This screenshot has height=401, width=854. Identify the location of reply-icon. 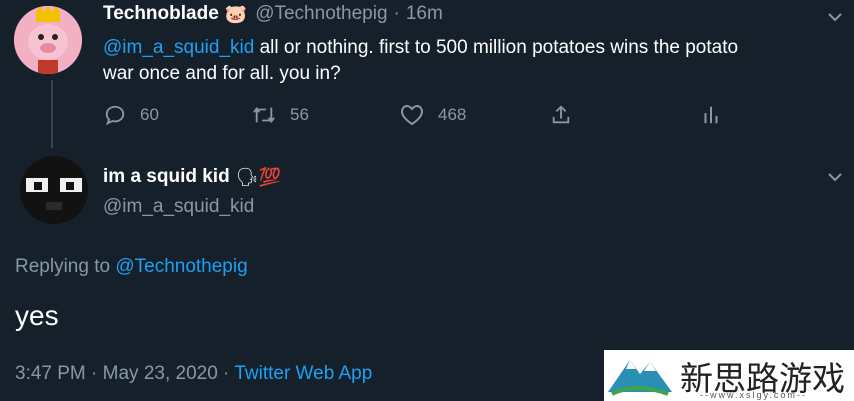
(115, 115).